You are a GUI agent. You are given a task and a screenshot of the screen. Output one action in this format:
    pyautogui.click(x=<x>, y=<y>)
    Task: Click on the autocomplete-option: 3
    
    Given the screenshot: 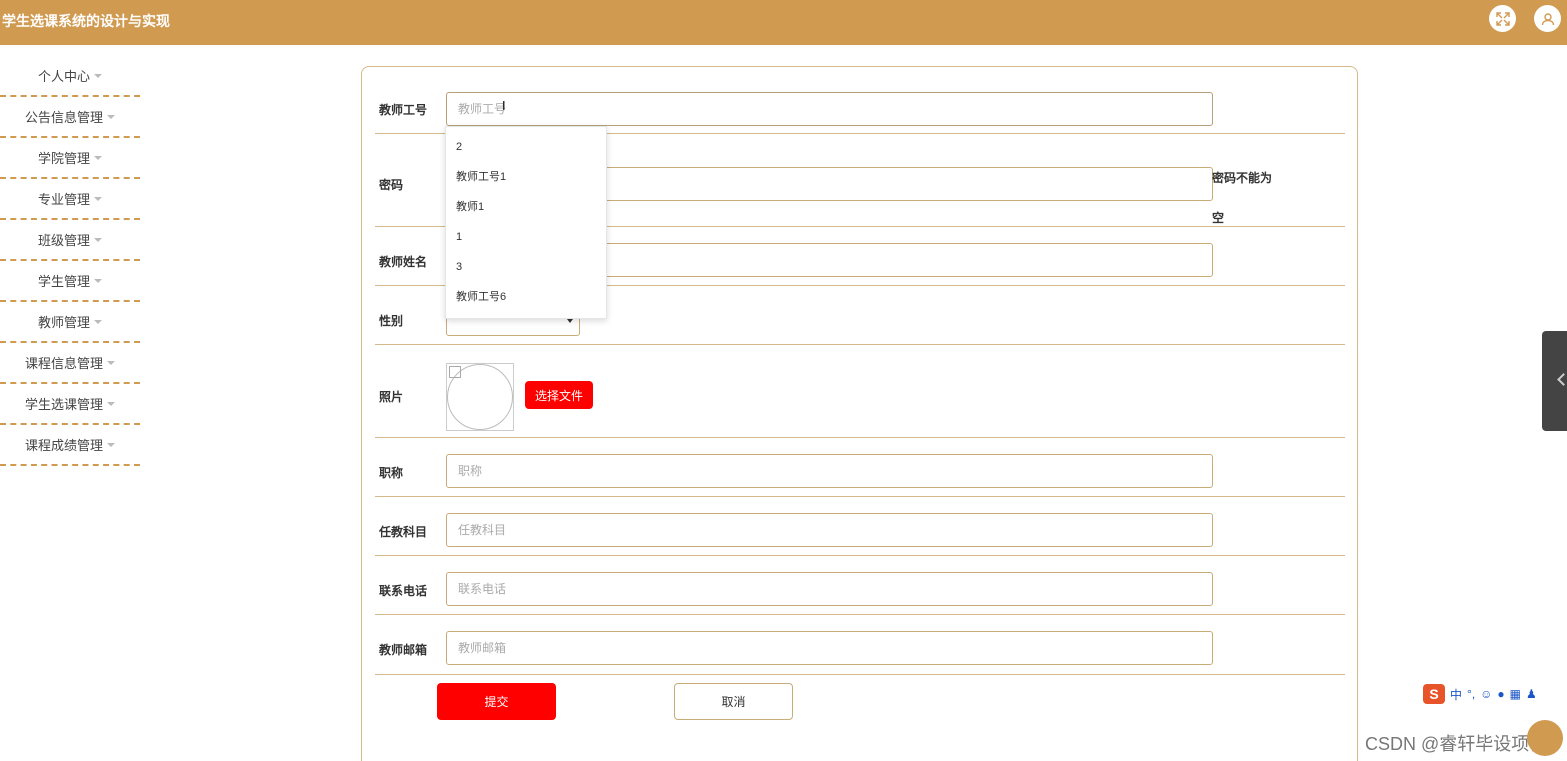 What is the action you would take?
    pyautogui.click(x=526, y=267)
    